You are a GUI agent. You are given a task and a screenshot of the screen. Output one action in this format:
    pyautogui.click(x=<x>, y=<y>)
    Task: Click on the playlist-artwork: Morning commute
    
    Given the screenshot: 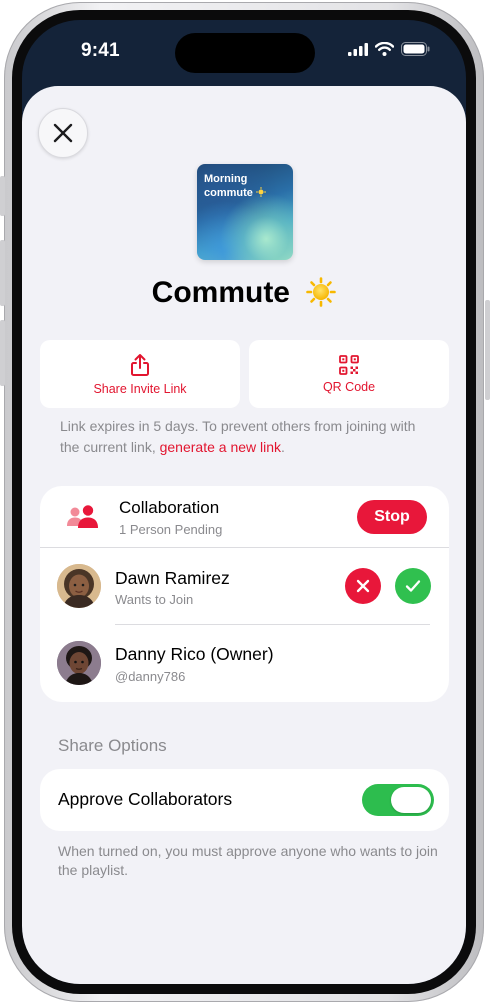 What is the action you would take?
    pyautogui.click(x=245, y=212)
    